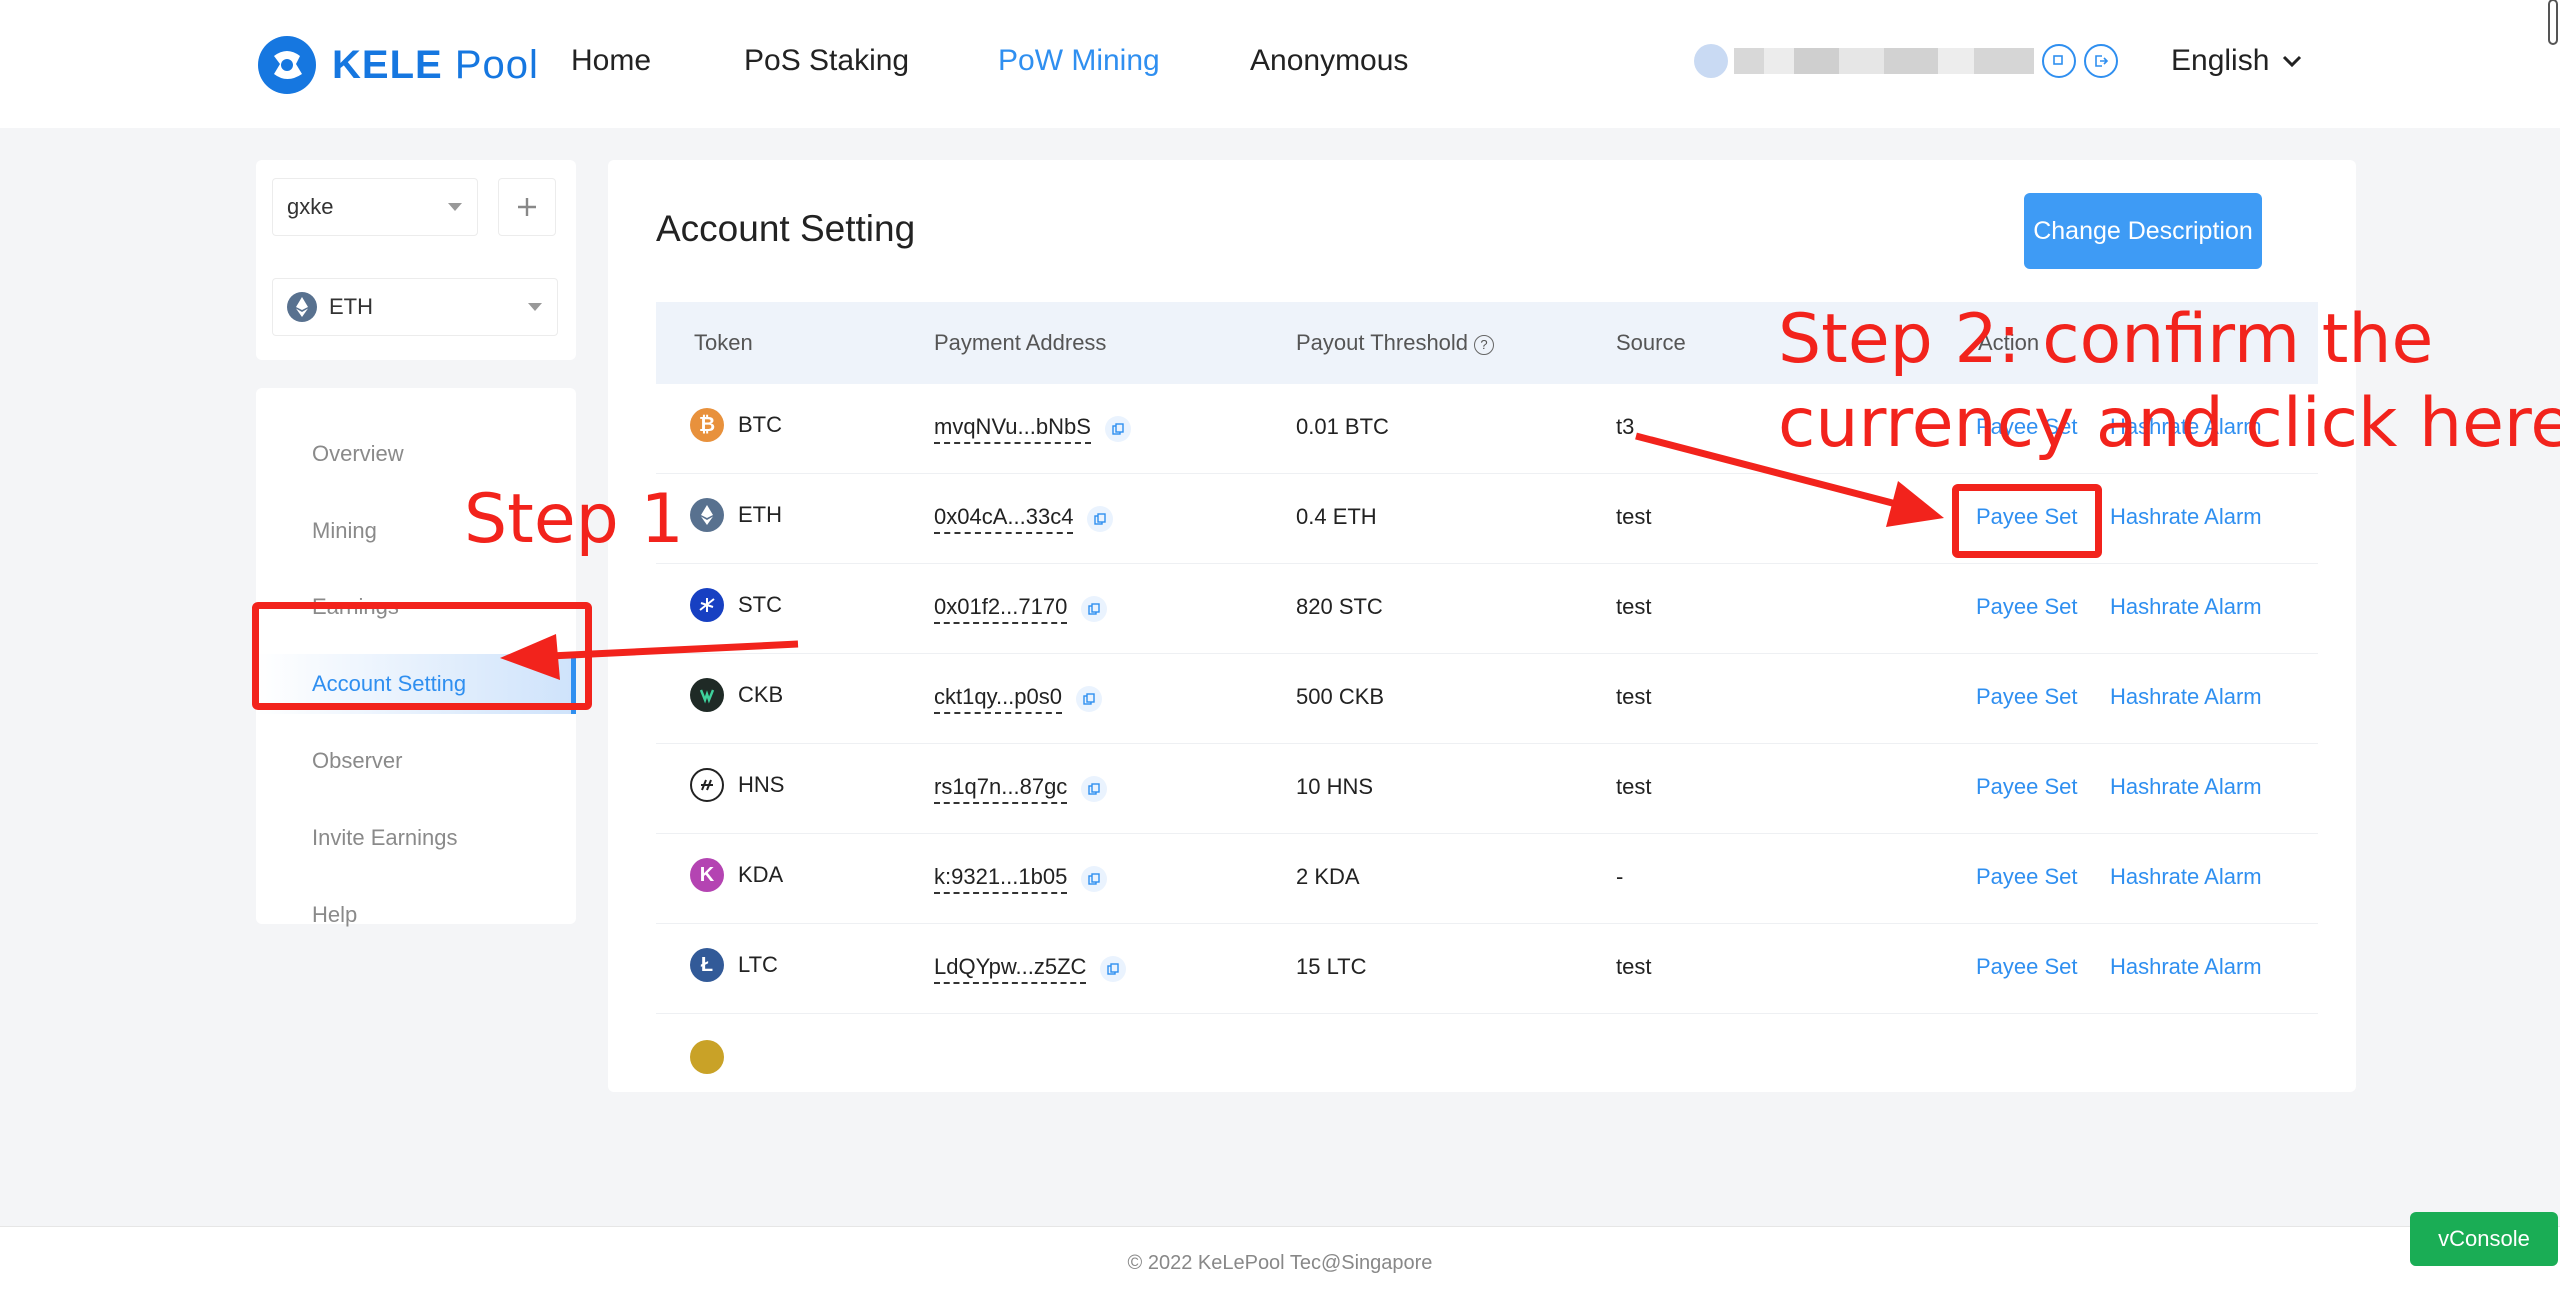 This screenshot has width=2560, height=1299. I want to click on address-cell: 0x01f2...7170, so click(1021, 609).